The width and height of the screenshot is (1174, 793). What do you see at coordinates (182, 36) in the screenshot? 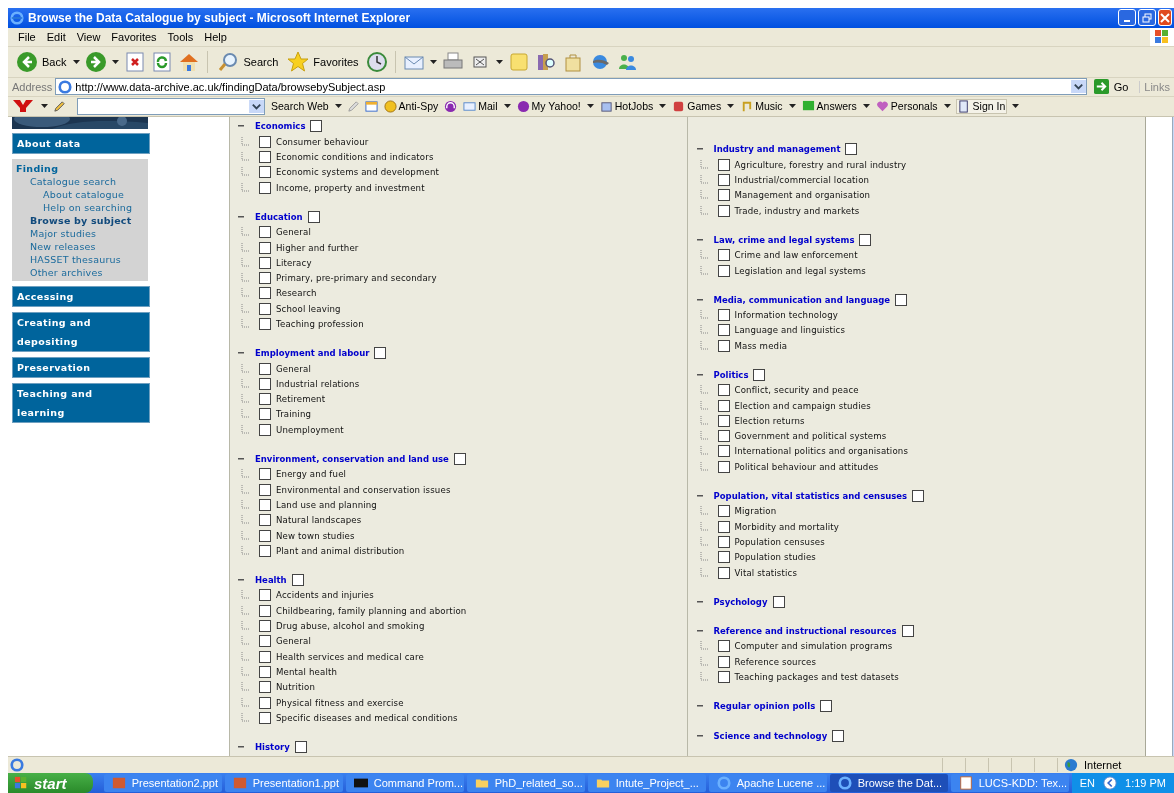
I see `menu-item: Tools` at bounding box center [182, 36].